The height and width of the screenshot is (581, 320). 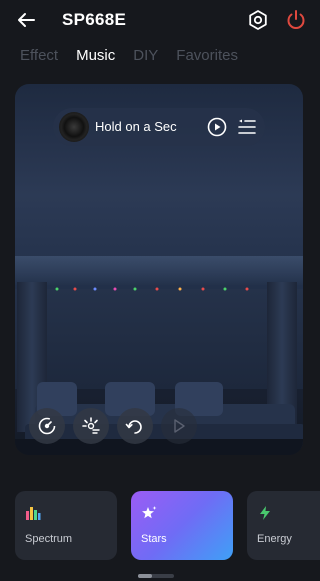 I want to click on song-title: Hold on a Sec, so click(x=136, y=126).